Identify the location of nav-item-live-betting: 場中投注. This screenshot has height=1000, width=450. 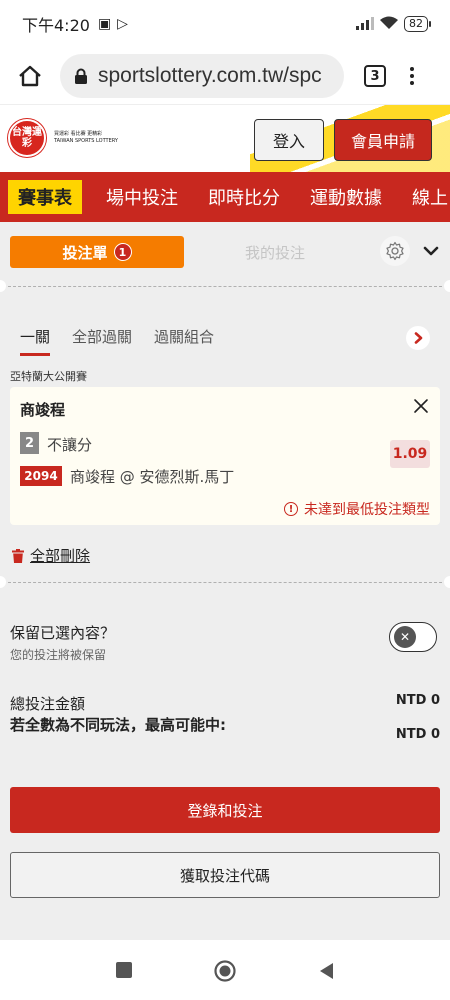
(142, 197).